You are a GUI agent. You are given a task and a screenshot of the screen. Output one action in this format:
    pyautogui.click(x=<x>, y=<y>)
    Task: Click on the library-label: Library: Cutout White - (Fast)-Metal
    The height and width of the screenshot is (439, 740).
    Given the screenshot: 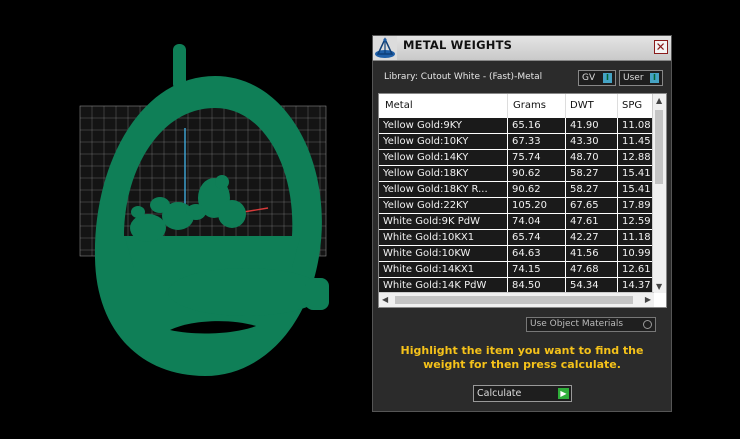 What is the action you would take?
    pyautogui.click(x=463, y=77)
    